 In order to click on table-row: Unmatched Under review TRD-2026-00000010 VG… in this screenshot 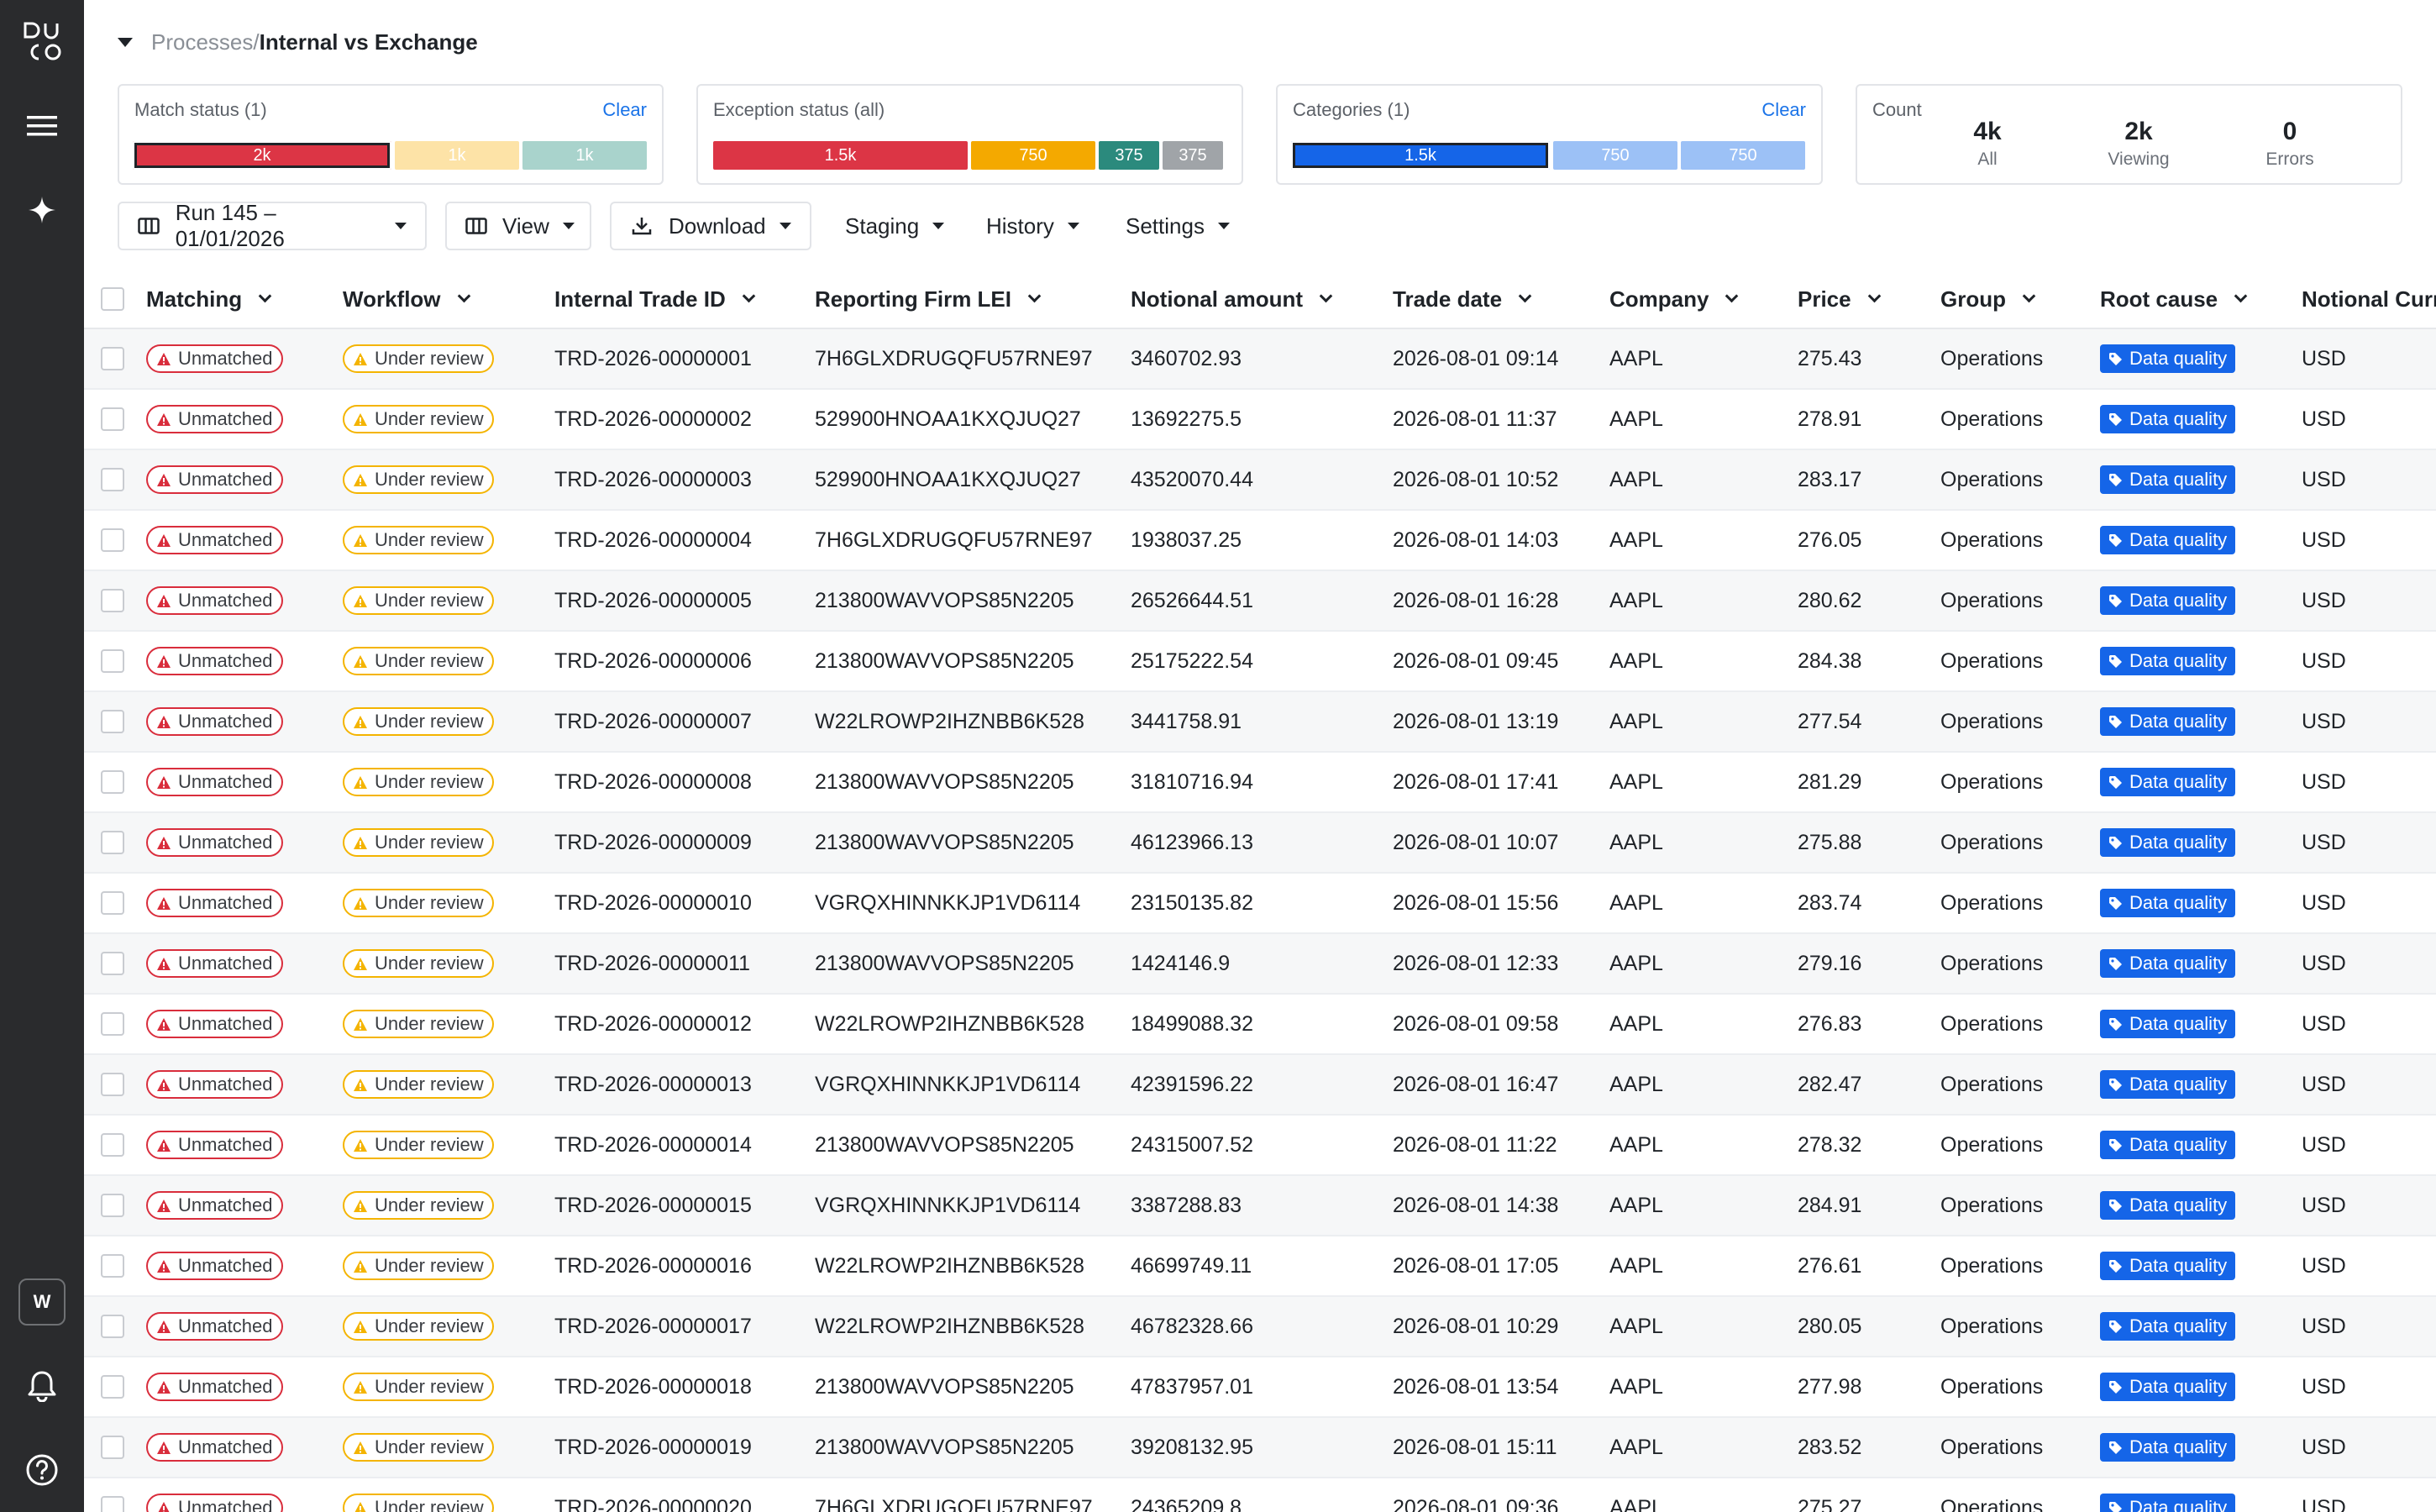, I will do `click(1260, 904)`.